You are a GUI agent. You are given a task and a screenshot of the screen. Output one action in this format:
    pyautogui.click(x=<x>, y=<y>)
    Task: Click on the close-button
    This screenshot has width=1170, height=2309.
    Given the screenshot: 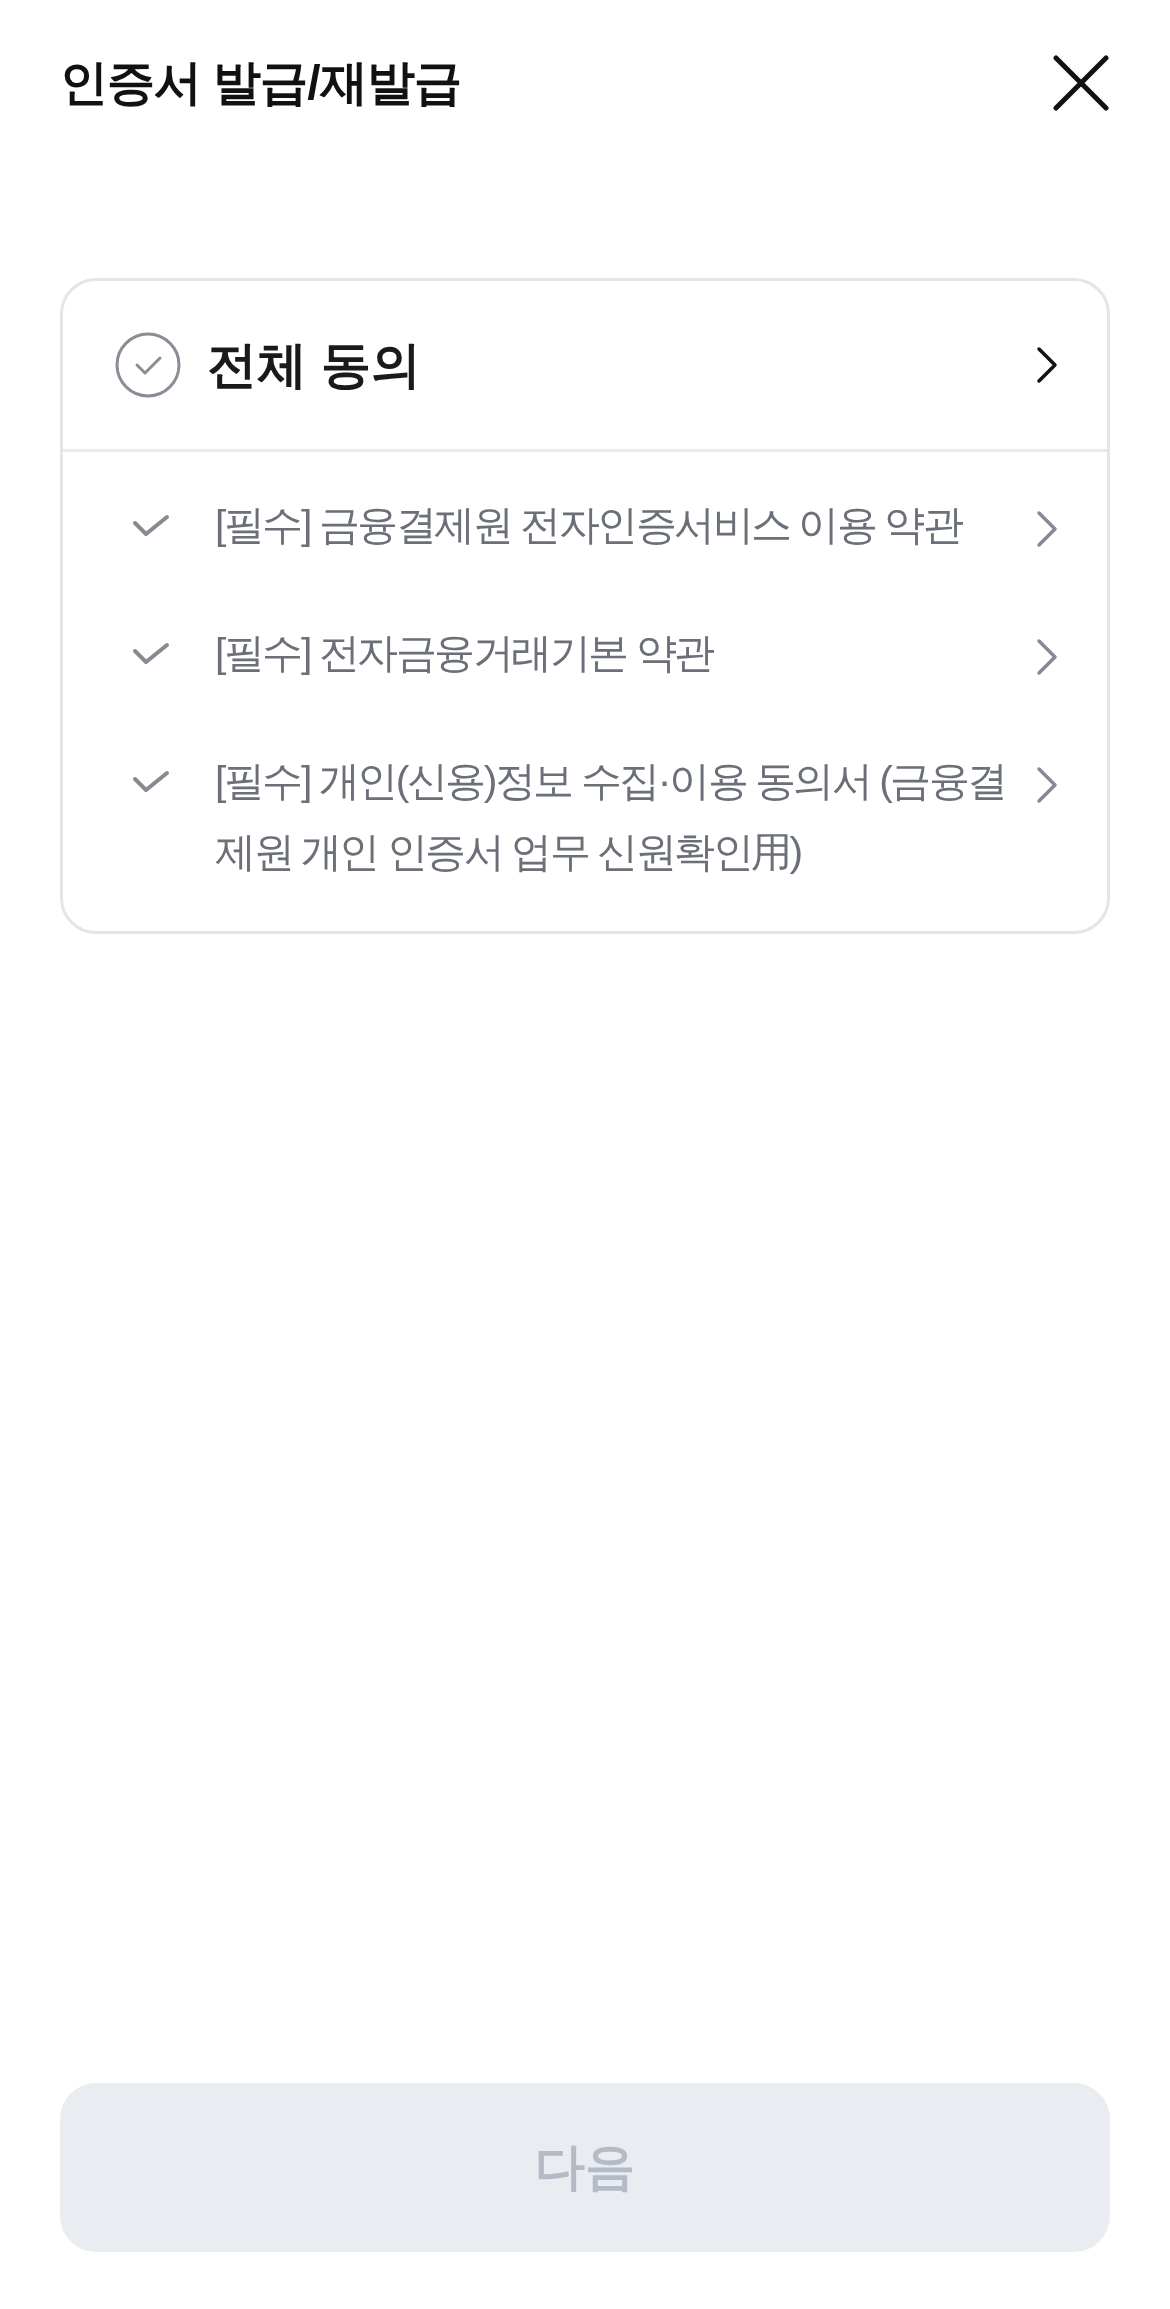 What is the action you would take?
    pyautogui.click(x=1081, y=83)
    